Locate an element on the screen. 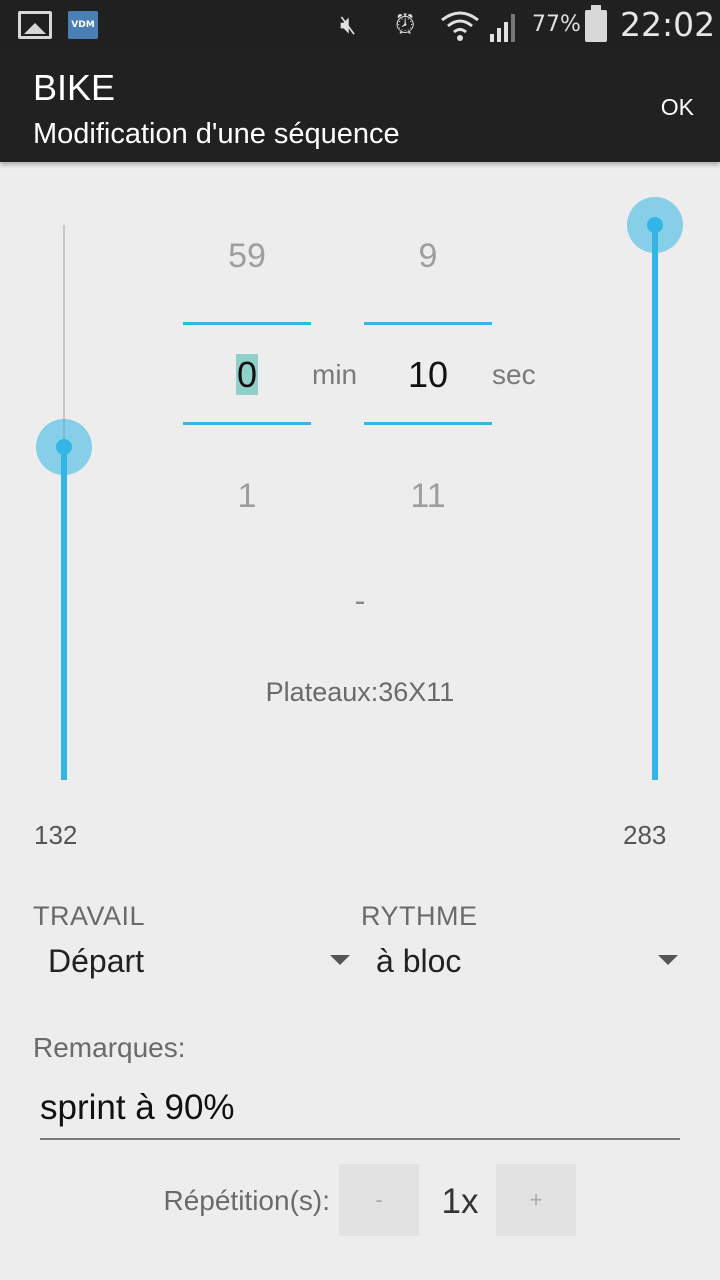  minutes-current-value: 0 is located at coordinates (247, 374).